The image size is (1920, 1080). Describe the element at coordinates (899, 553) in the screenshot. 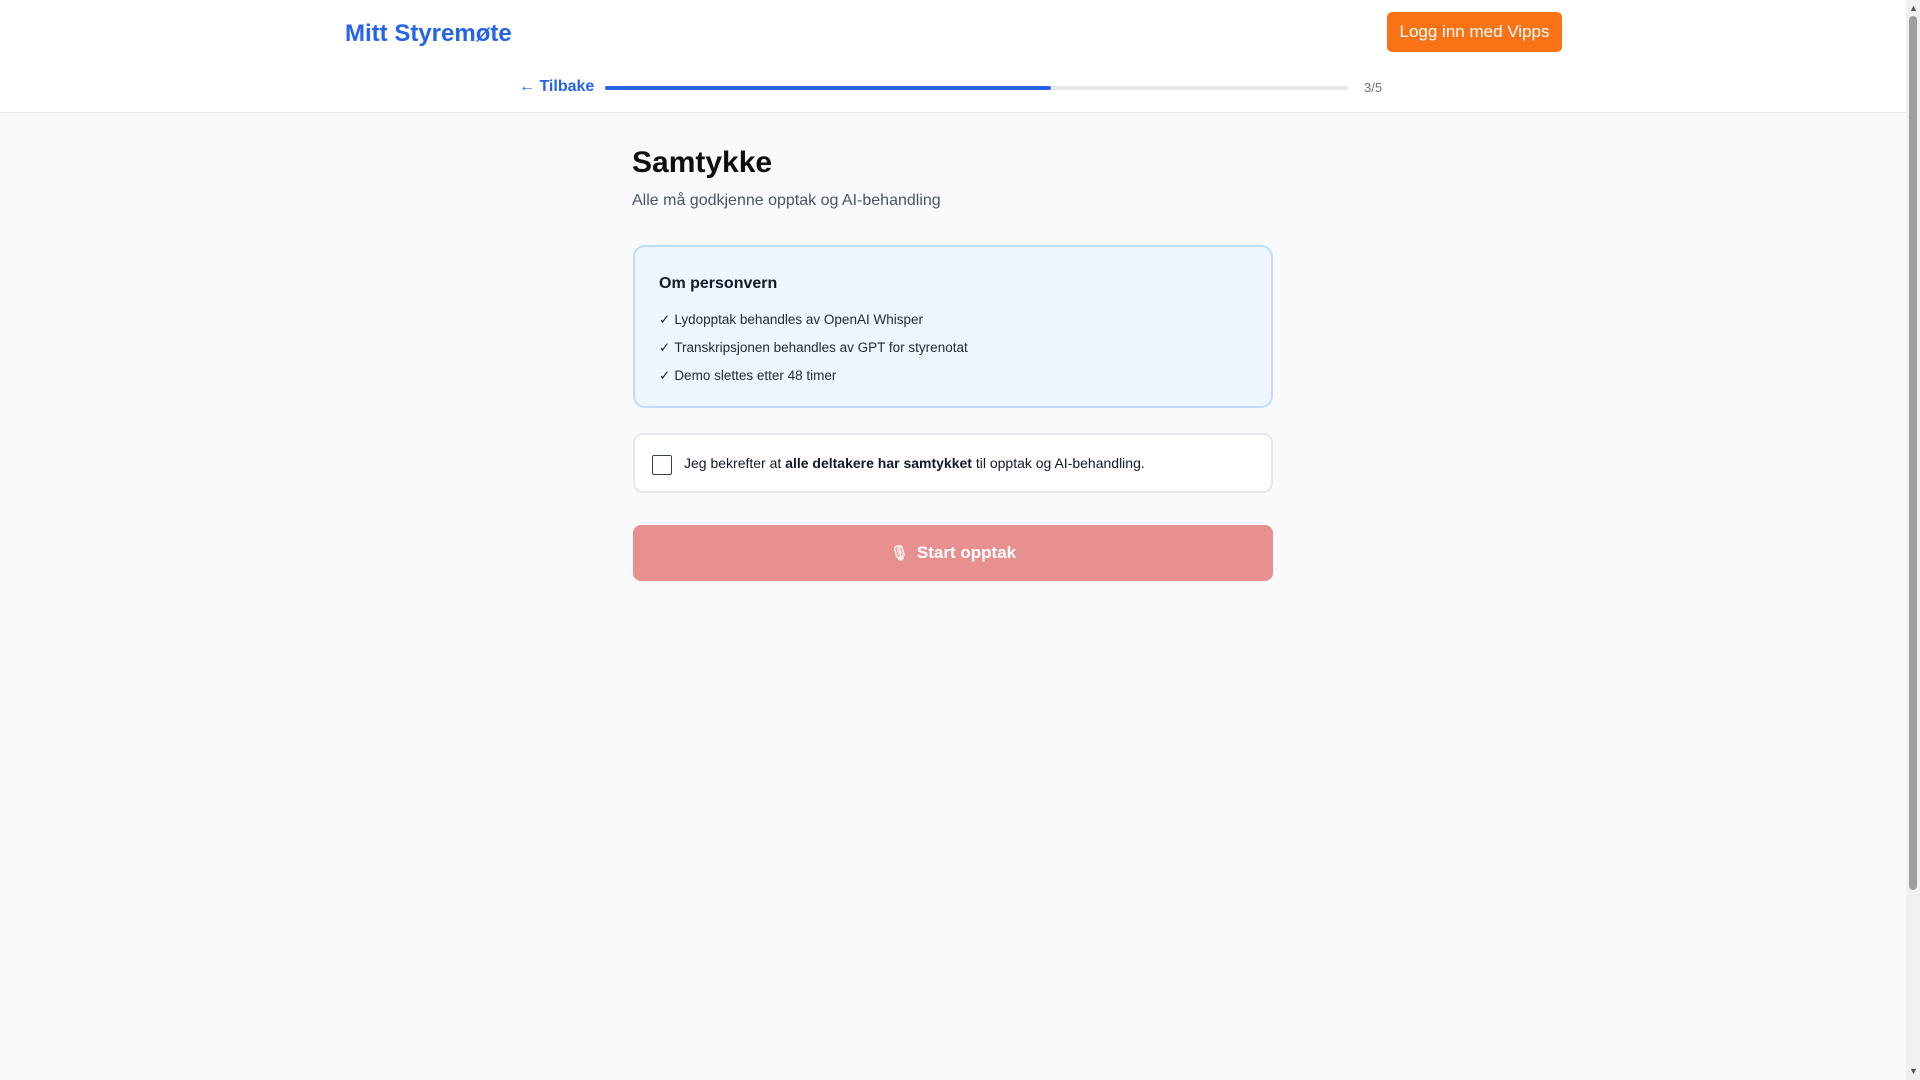

I see `microphone-icon: 🎙` at that location.